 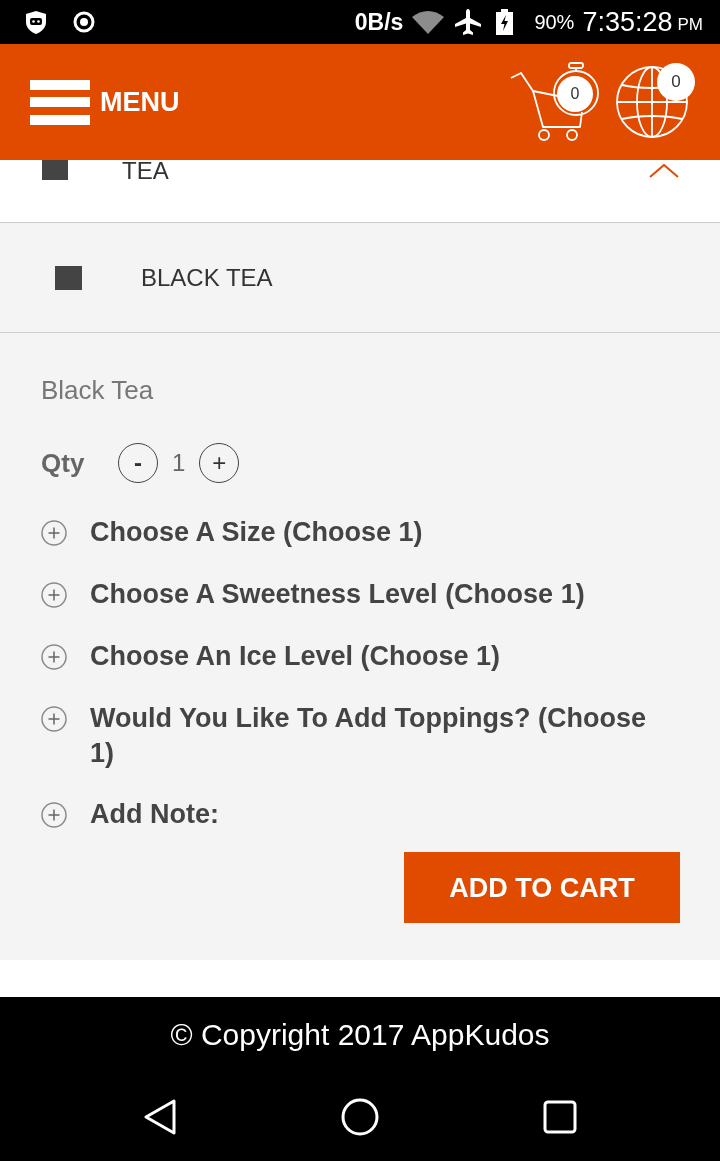 I want to click on wifi-icon, so click(x=428, y=22).